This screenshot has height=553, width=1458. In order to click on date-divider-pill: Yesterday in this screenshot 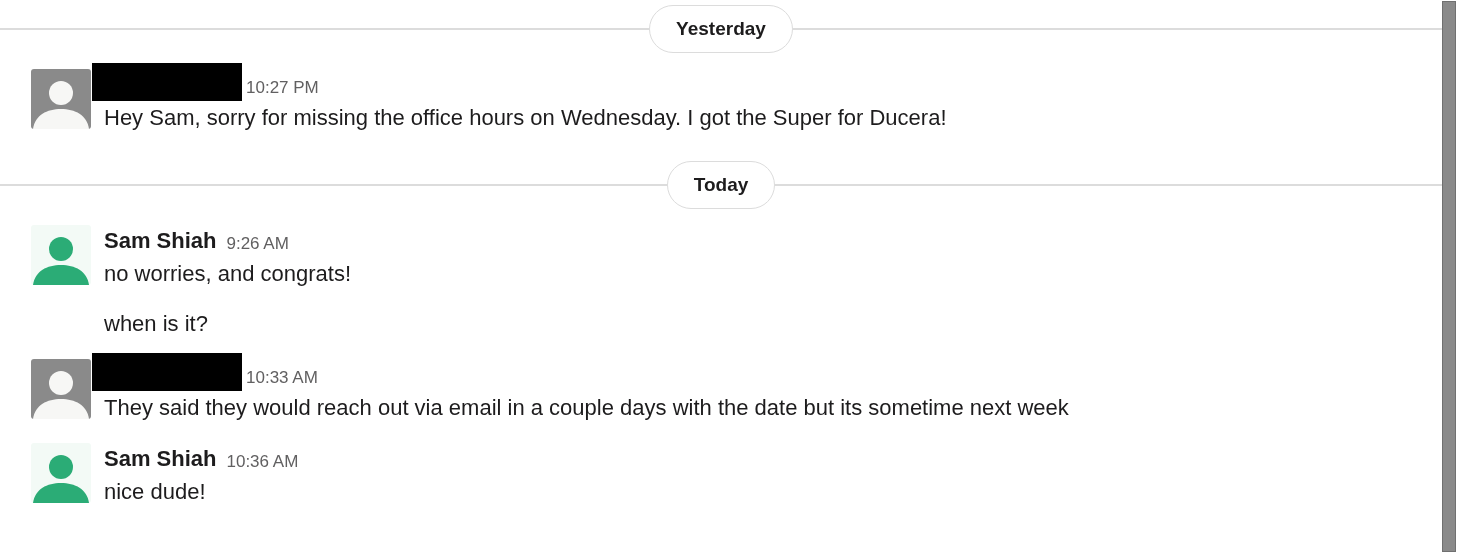, I will do `click(721, 29)`.